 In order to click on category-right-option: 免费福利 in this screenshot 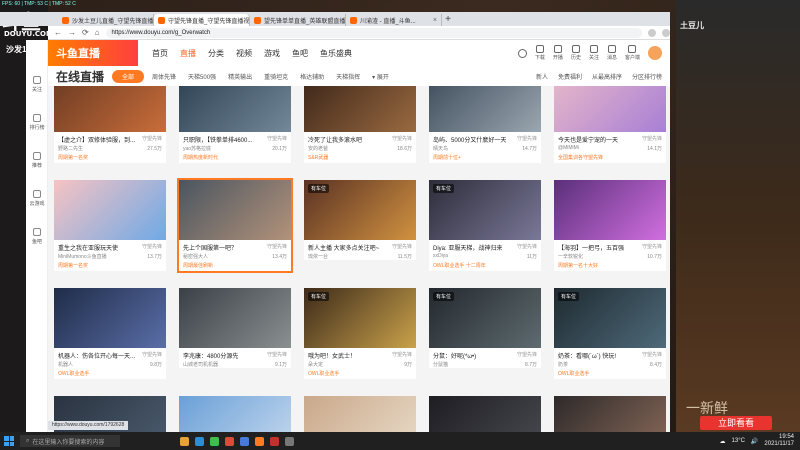, I will do `click(570, 76)`.